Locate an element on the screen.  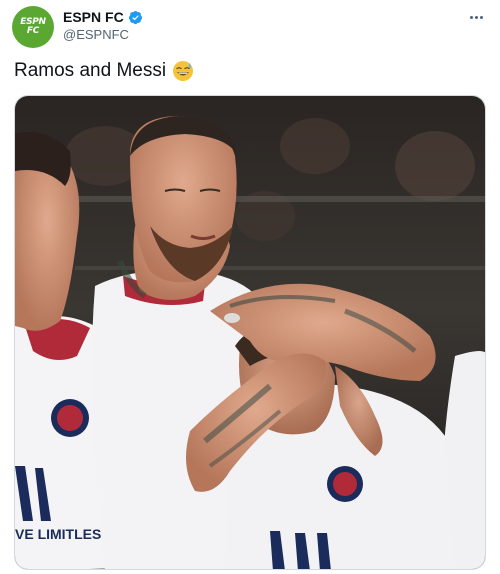
verified-badge-icon is located at coordinates (135, 17).